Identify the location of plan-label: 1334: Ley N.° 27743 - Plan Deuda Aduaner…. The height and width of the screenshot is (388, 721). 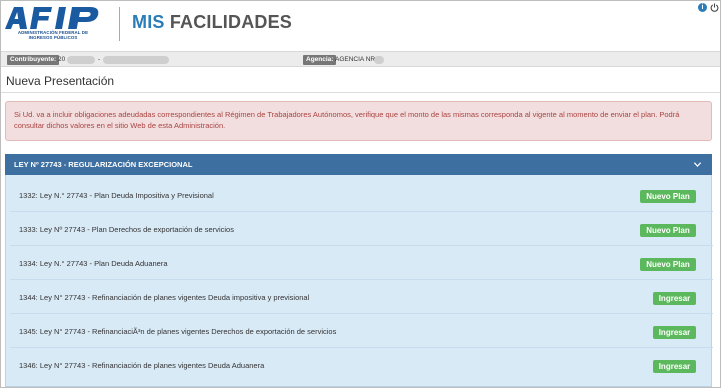
(93, 263).